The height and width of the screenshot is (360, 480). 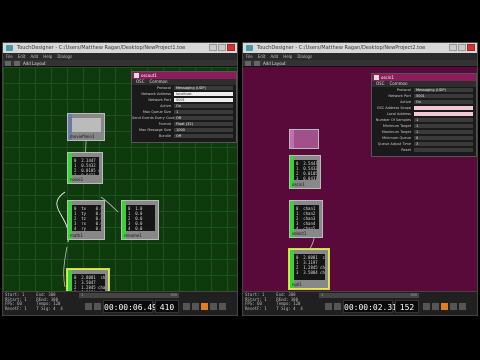 What do you see at coordinates (164, 124) in the screenshot?
I see `param-label: Format` at bounding box center [164, 124].